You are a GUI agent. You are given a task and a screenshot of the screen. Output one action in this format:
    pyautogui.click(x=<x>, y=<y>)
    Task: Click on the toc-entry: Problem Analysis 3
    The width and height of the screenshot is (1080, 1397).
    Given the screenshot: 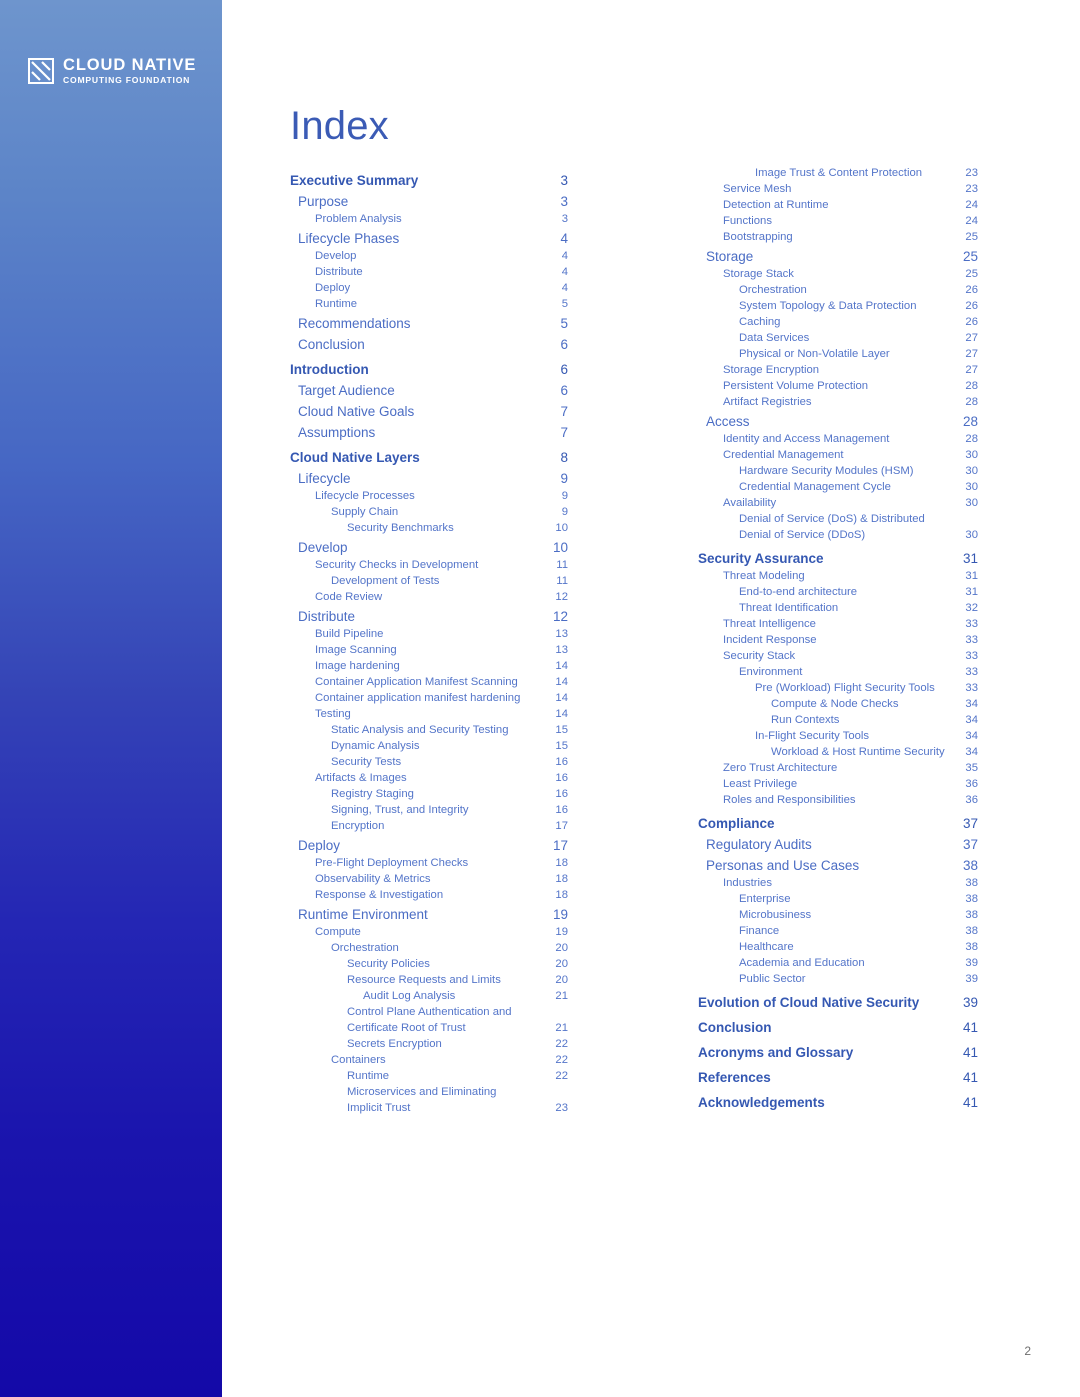 What is the action you would take?
    pyautogui.click(x=429, y=219)
    